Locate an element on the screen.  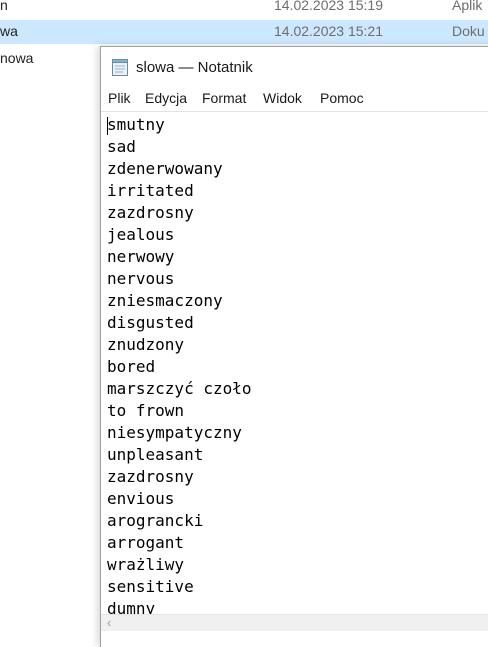
text-line: bored is located at coordinates (131, 366).